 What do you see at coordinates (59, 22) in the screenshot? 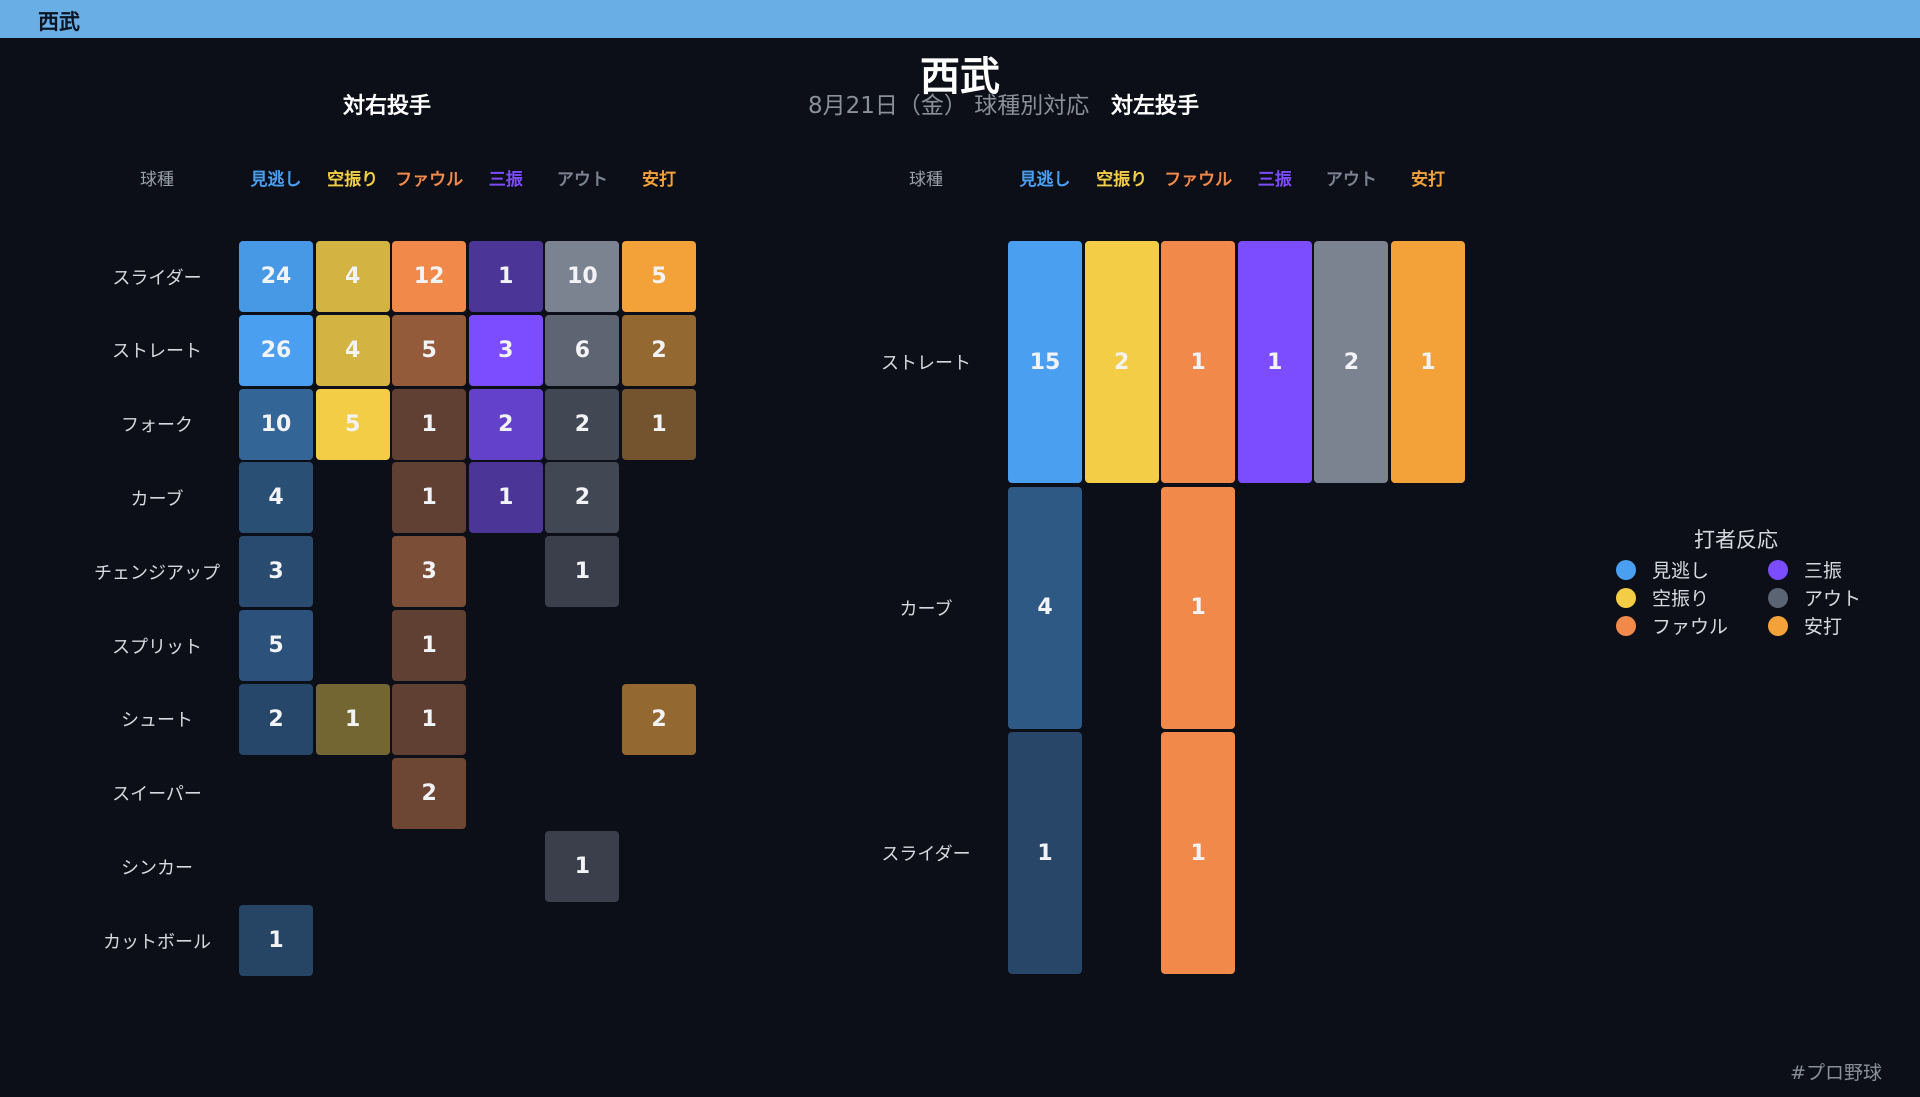
I see `top-bar-title: 西武` at bounding box center [59, 22].